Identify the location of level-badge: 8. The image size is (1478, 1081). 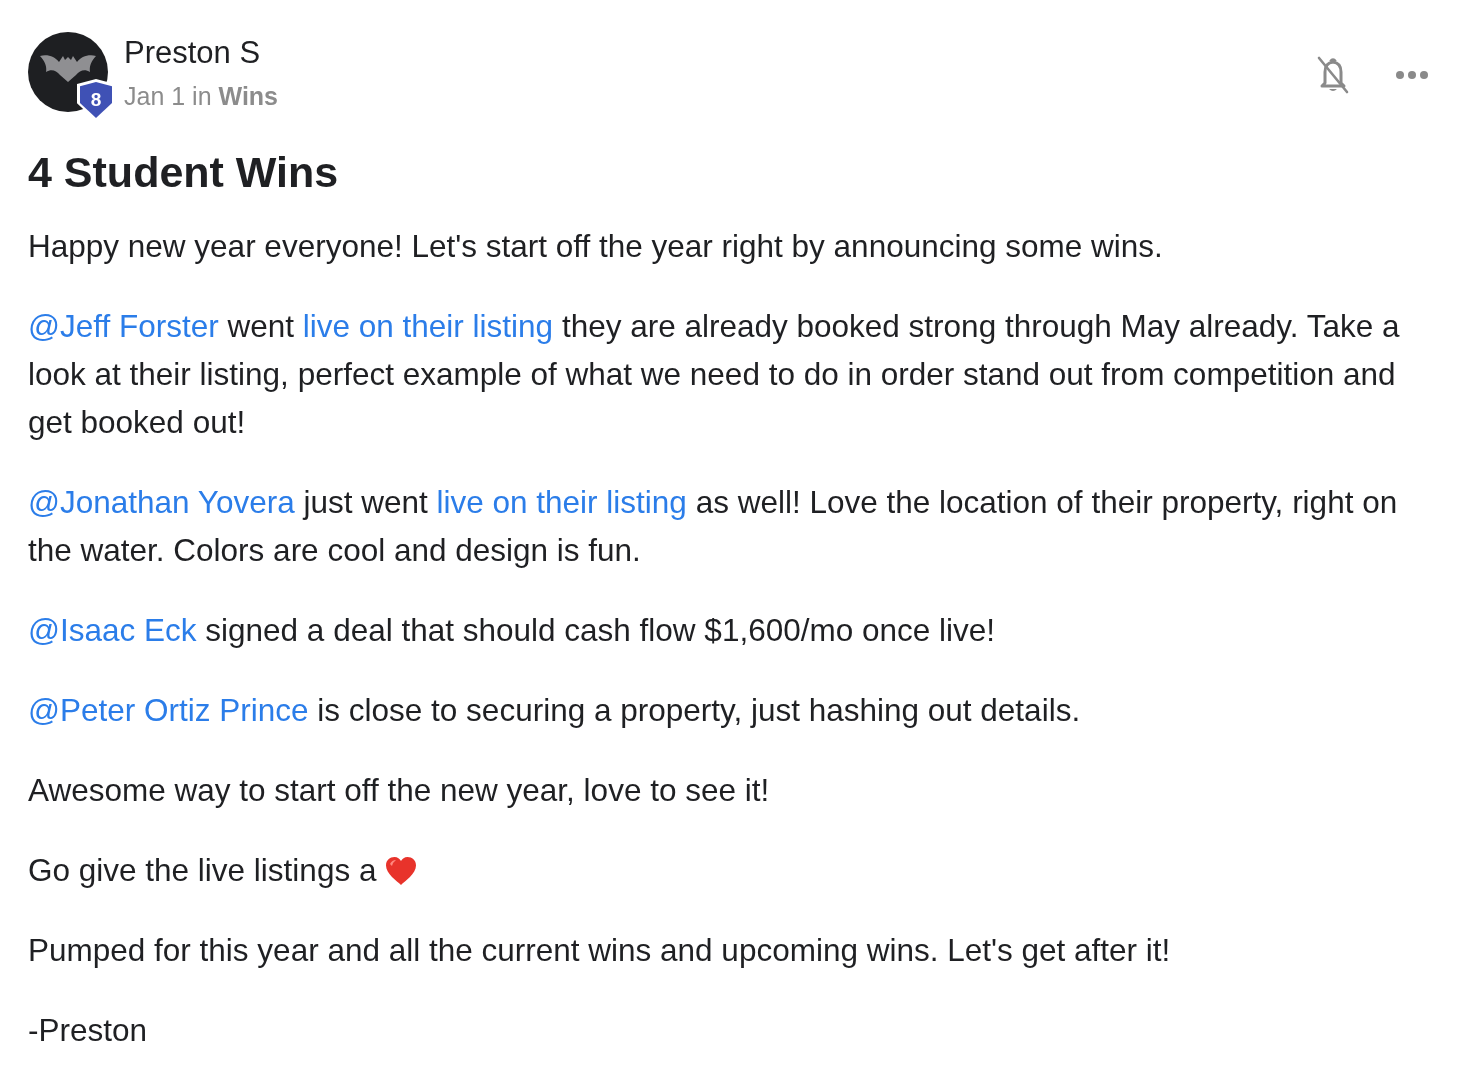
(96, 100).